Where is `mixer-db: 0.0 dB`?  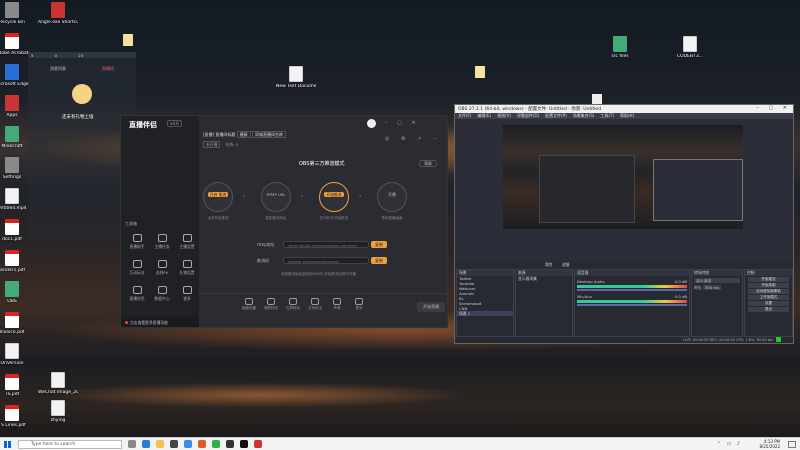 mixer-db: 0.0 dB is located at coordinates (680, 296).